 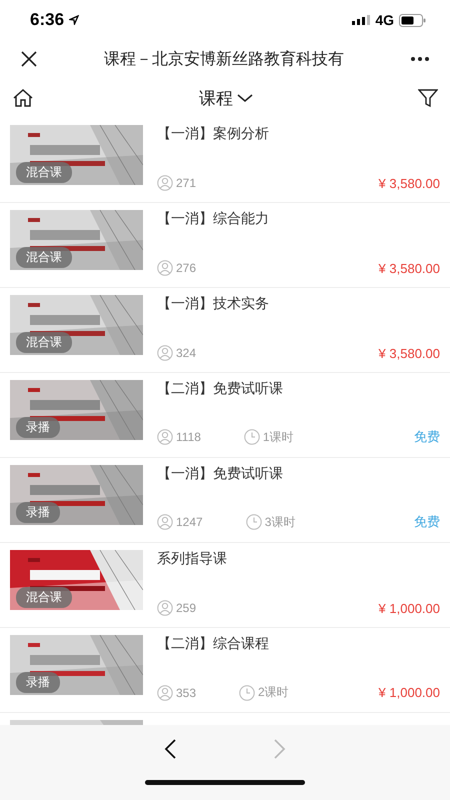 What do you see at coordinates (213, 219) in the screenshot?
I see `course-title: 【一消】综合能力` at bounding box center [213, 219].